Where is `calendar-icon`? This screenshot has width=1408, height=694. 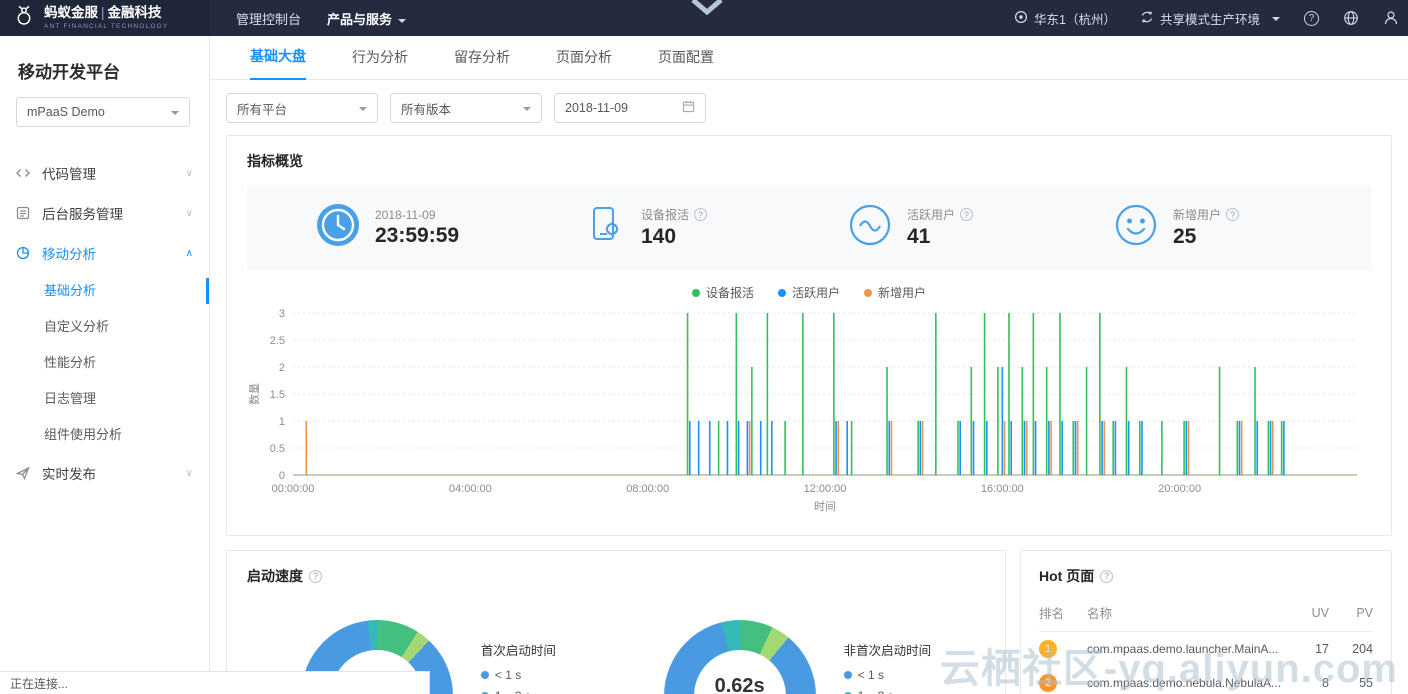 calendar-icon is located at coordinates (688, 108).